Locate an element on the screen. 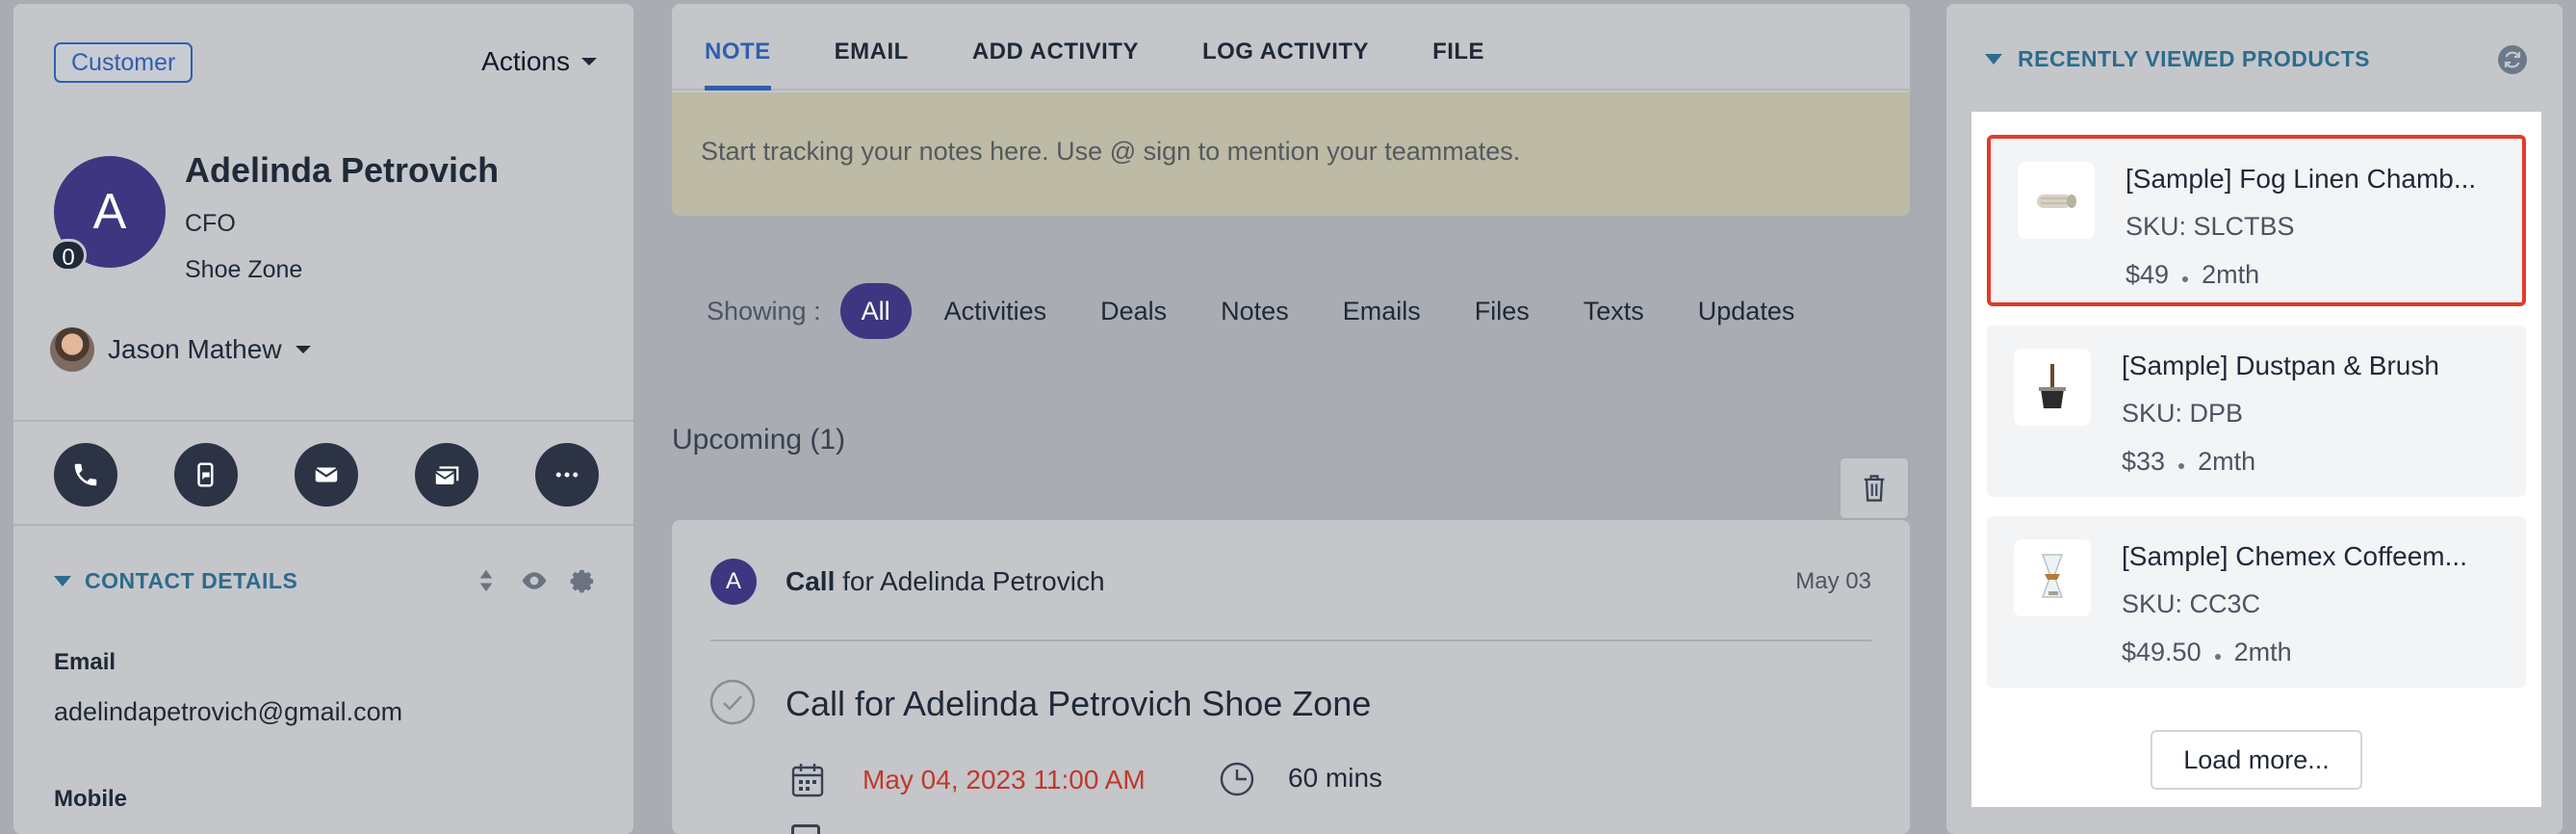 Image resolution: width=2576 pixels, height=834 pixels. refresh-icon is located at coordinates (2512, 59).